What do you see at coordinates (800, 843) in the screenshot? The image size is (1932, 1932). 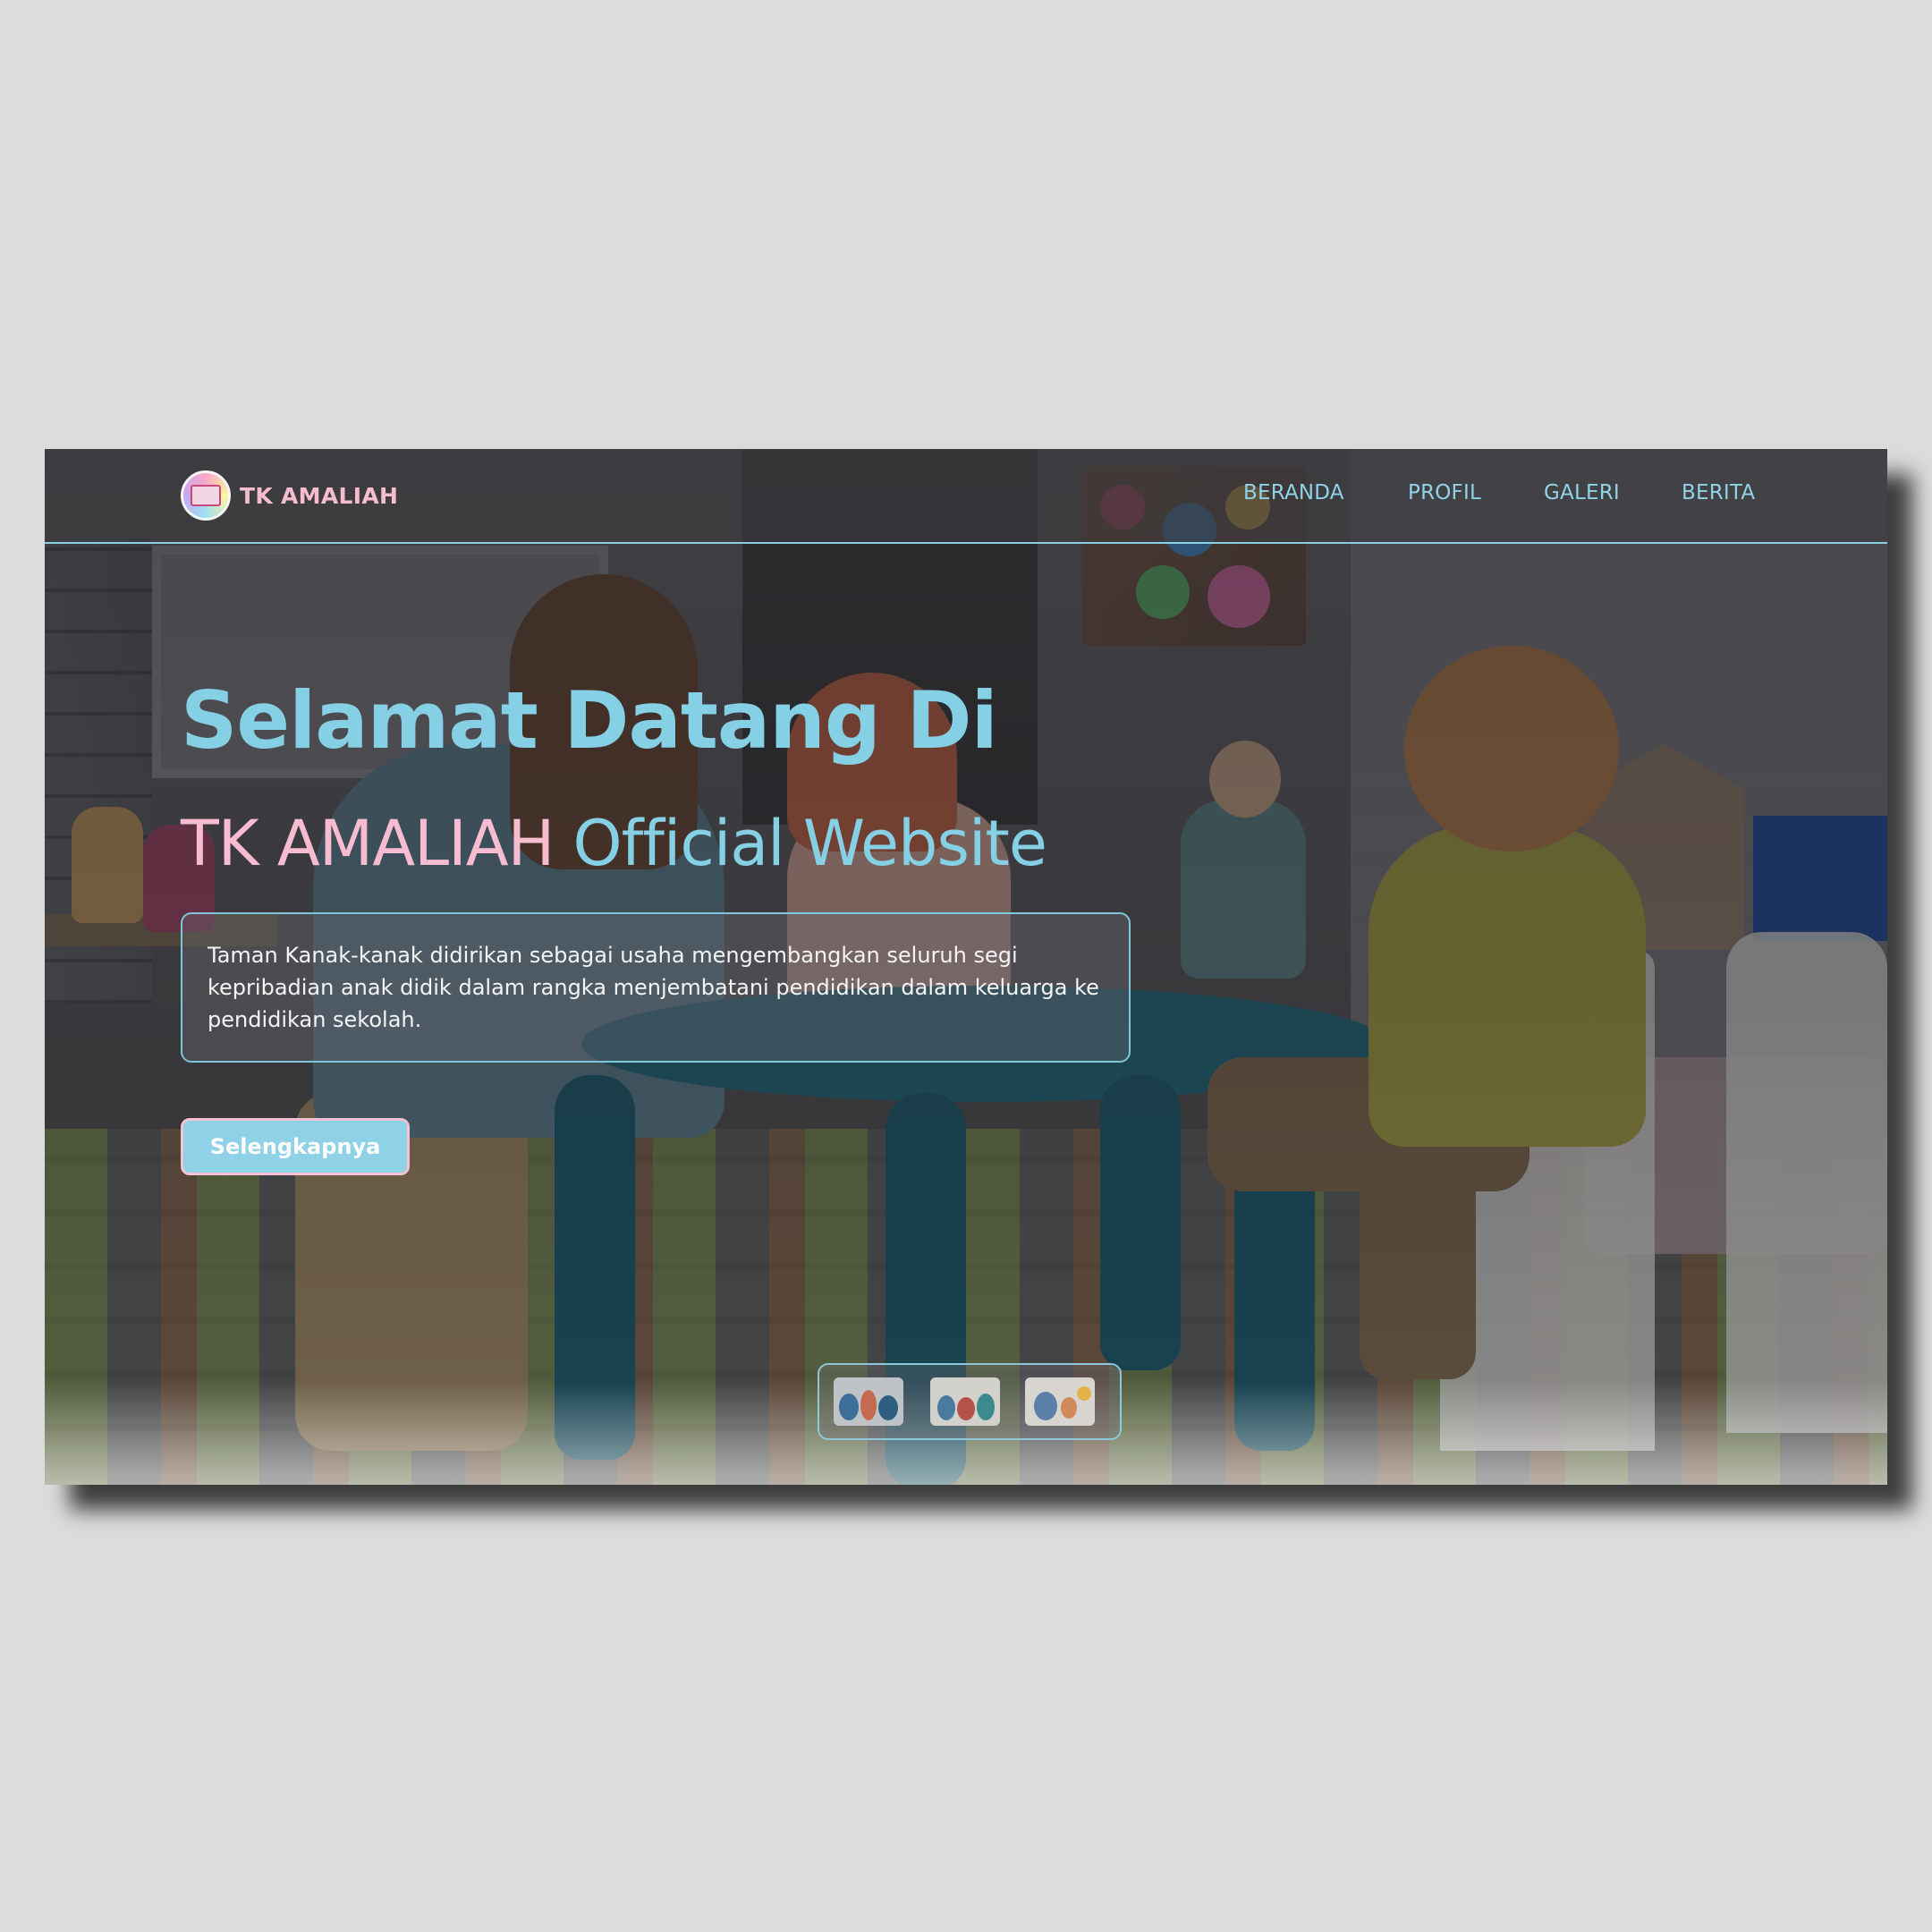 I see `hero-subheading-text: Official Website` at bounding box center [800, 843].